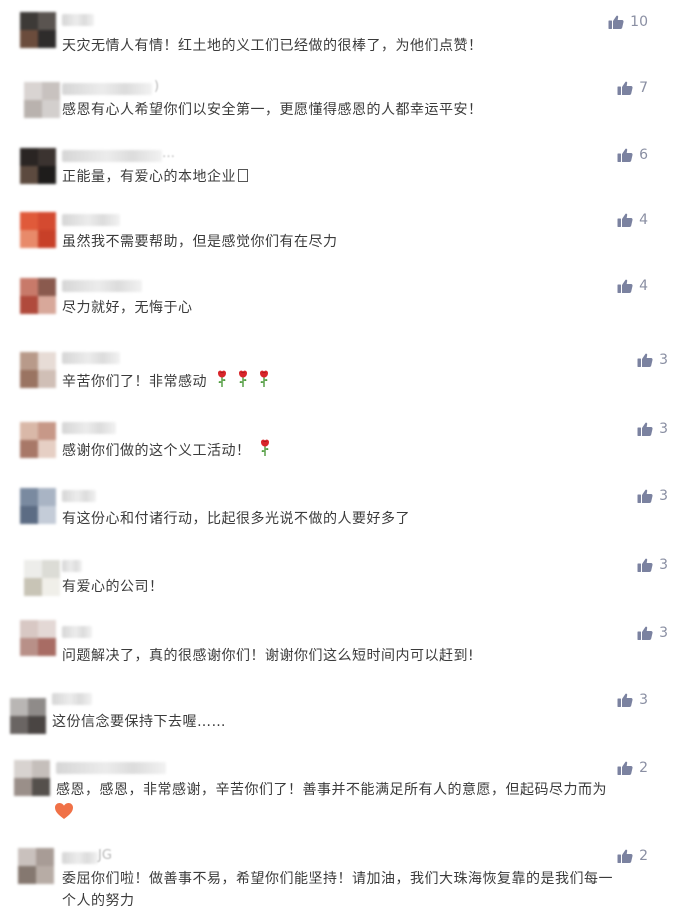  I want to click on comment-text: 感恩有心人希望你们以安全第一，更愿懂得感恩的人都幸运平安！, so click(272, 110).